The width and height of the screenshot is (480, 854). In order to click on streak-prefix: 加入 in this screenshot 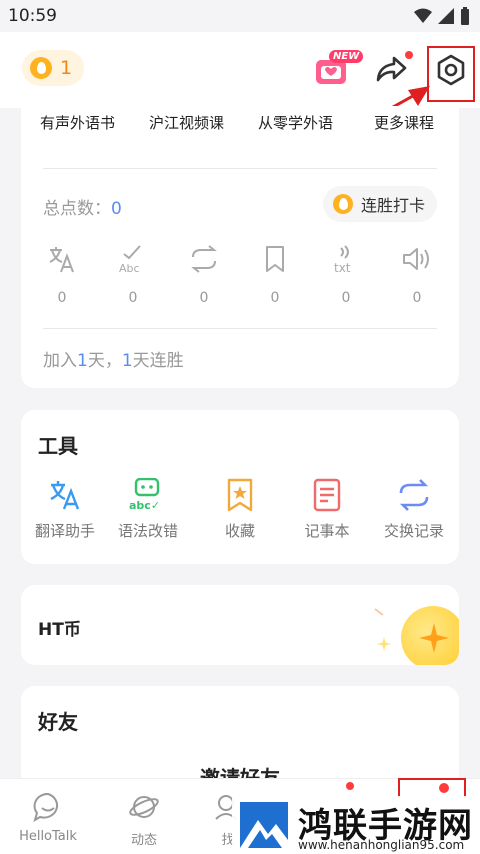, I will do `click(60, 361)`.